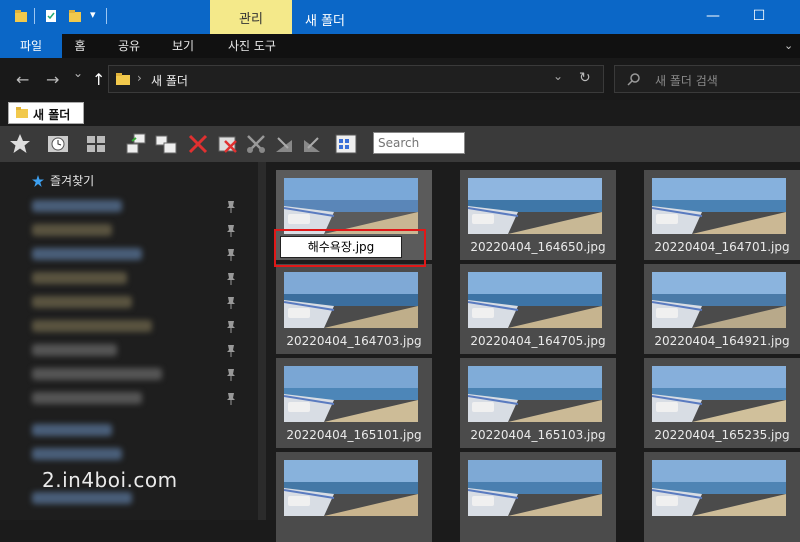 This screenshot has width=800, height=542. What do you see at coordinates (96, 144) in the screenshot?
I see `windows-icon` at bounding box center [96, 144].